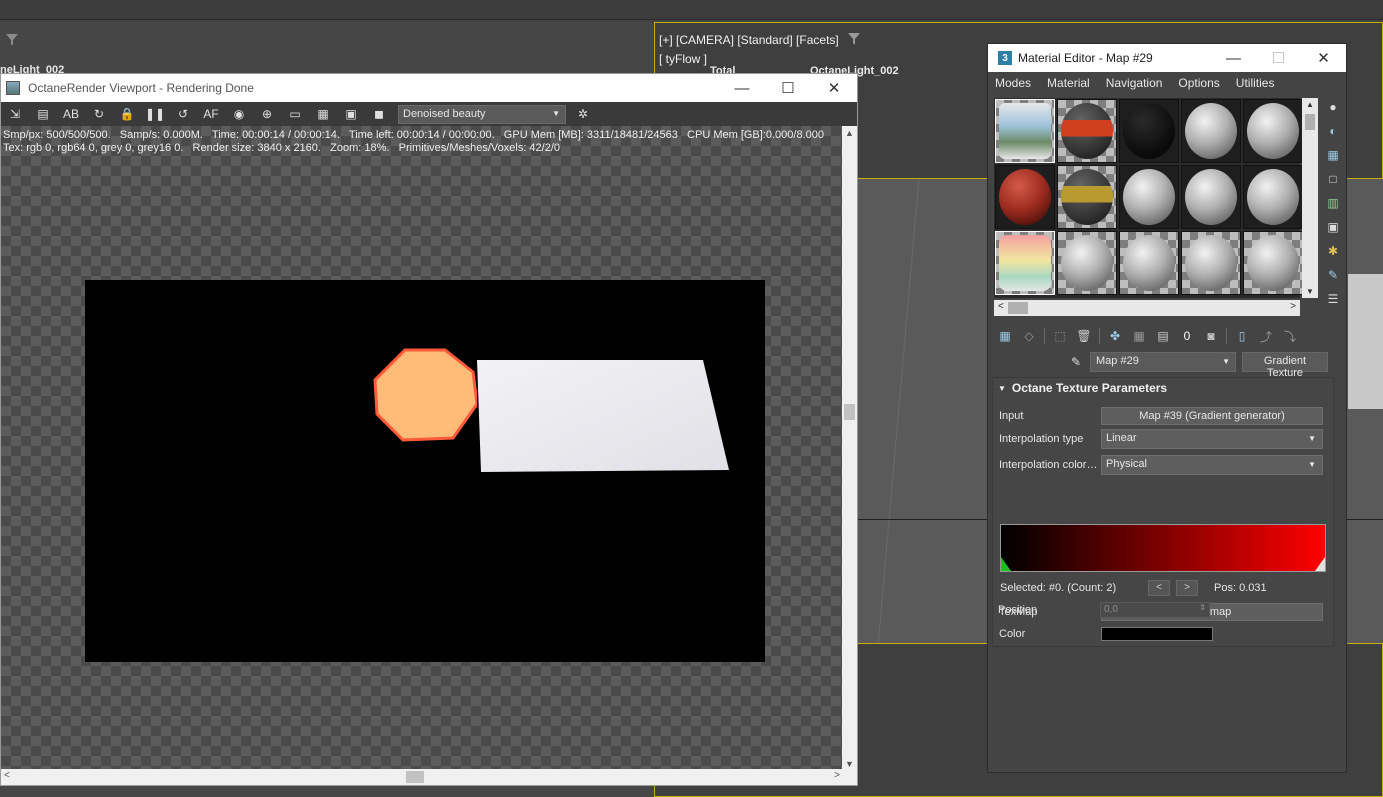 The image size is (1383, 797). I want to click on camera-icon: ◼, so click(379, 114).